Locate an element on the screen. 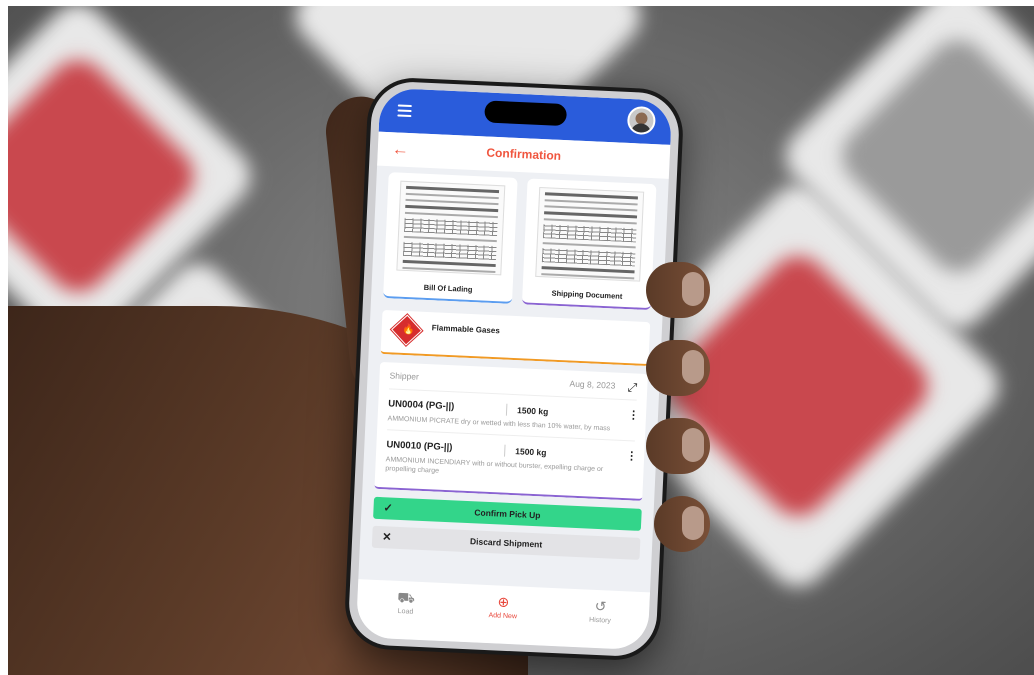  close-icon: ✕ is located at coordinates (386, 537).